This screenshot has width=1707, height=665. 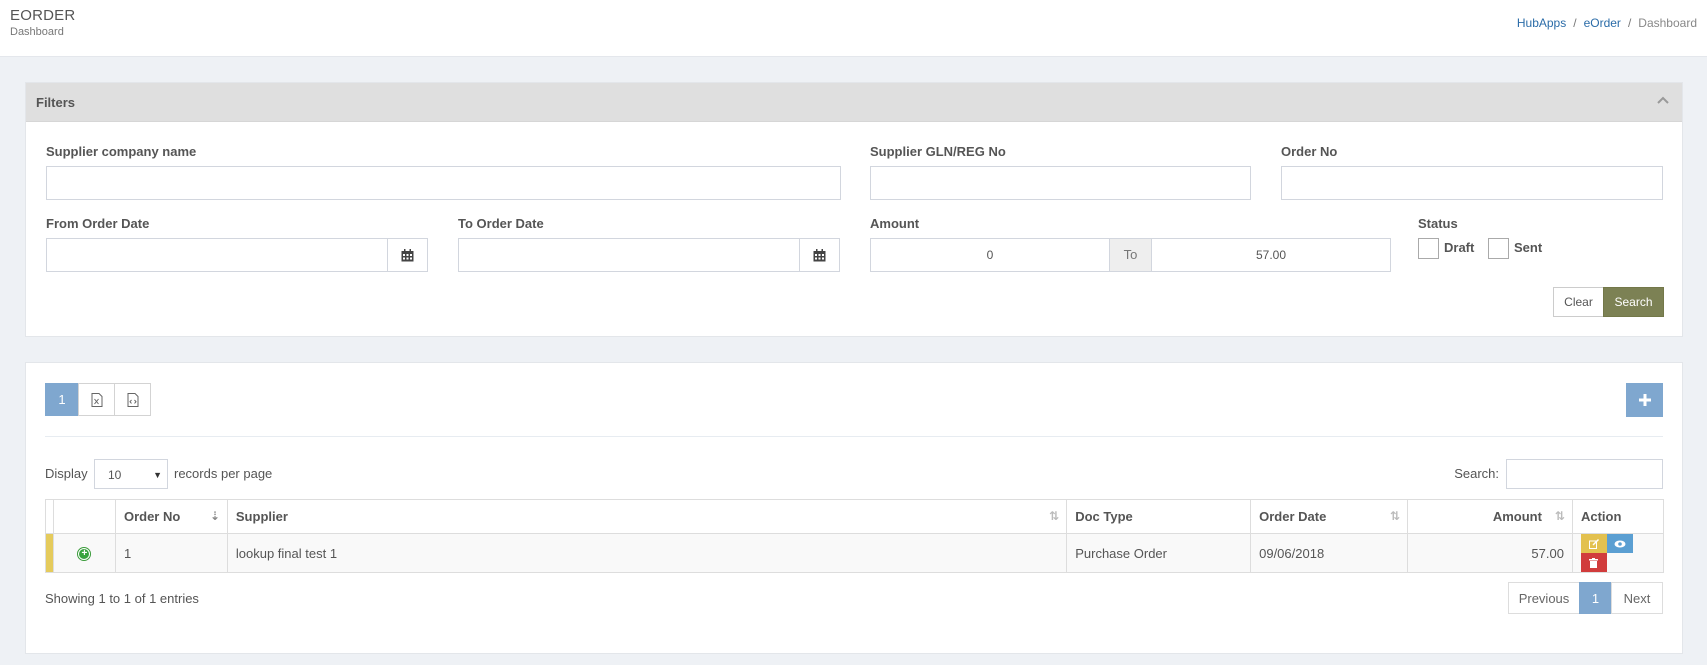 I want to click on excel-file-icon, so click(x=96, y=399).